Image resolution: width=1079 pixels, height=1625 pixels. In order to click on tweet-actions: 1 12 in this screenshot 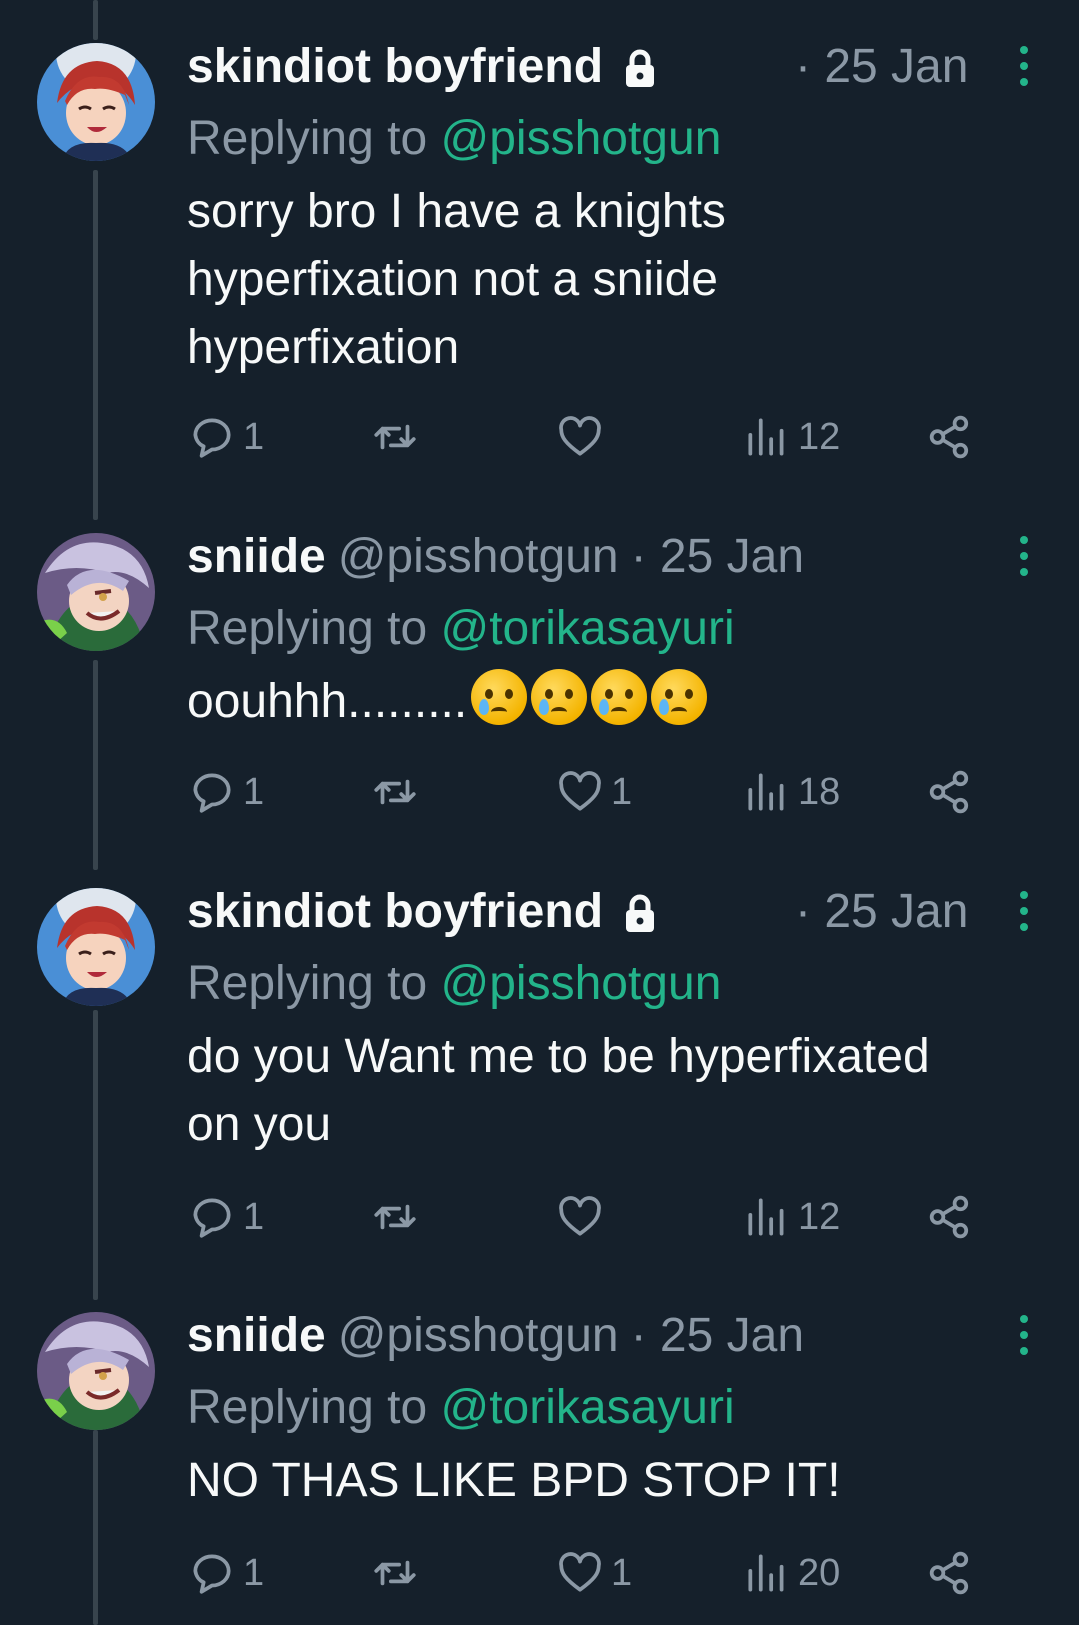, I will do `click(597, 437)`.